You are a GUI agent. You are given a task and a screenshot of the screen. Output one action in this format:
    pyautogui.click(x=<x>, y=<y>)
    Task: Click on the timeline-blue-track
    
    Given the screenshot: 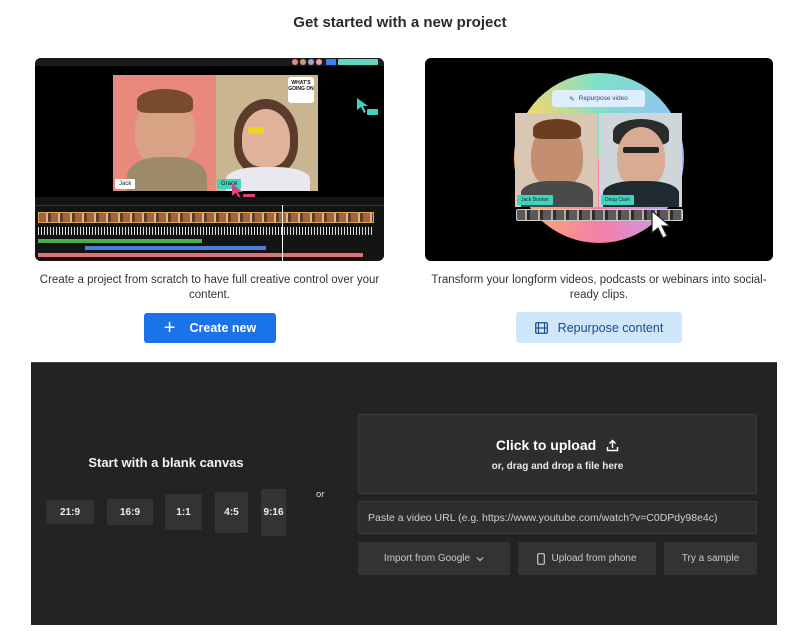 What is the action you would take?
    pyautogui.click(x=175, y=248)
    